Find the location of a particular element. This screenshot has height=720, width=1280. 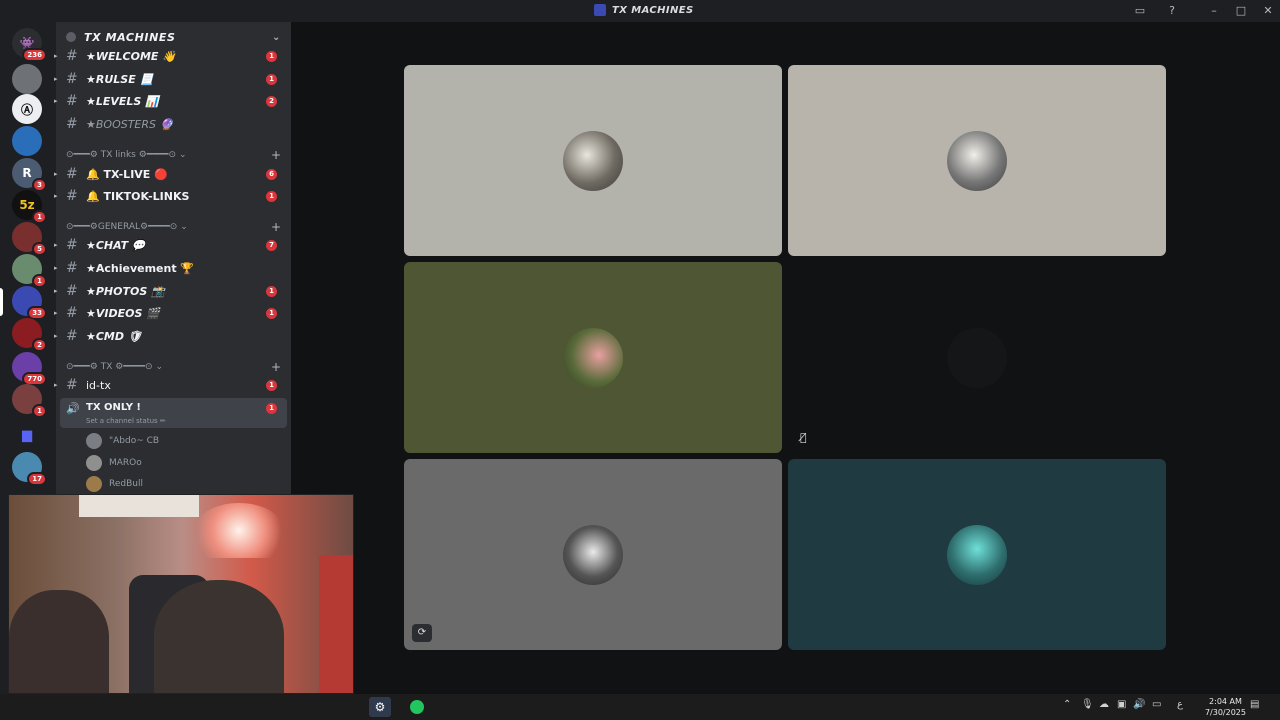

category-general: ⊙━━━⚙GENERAL⚙━━━━⊙ ⌄ + is located at coordinates (173, 227).